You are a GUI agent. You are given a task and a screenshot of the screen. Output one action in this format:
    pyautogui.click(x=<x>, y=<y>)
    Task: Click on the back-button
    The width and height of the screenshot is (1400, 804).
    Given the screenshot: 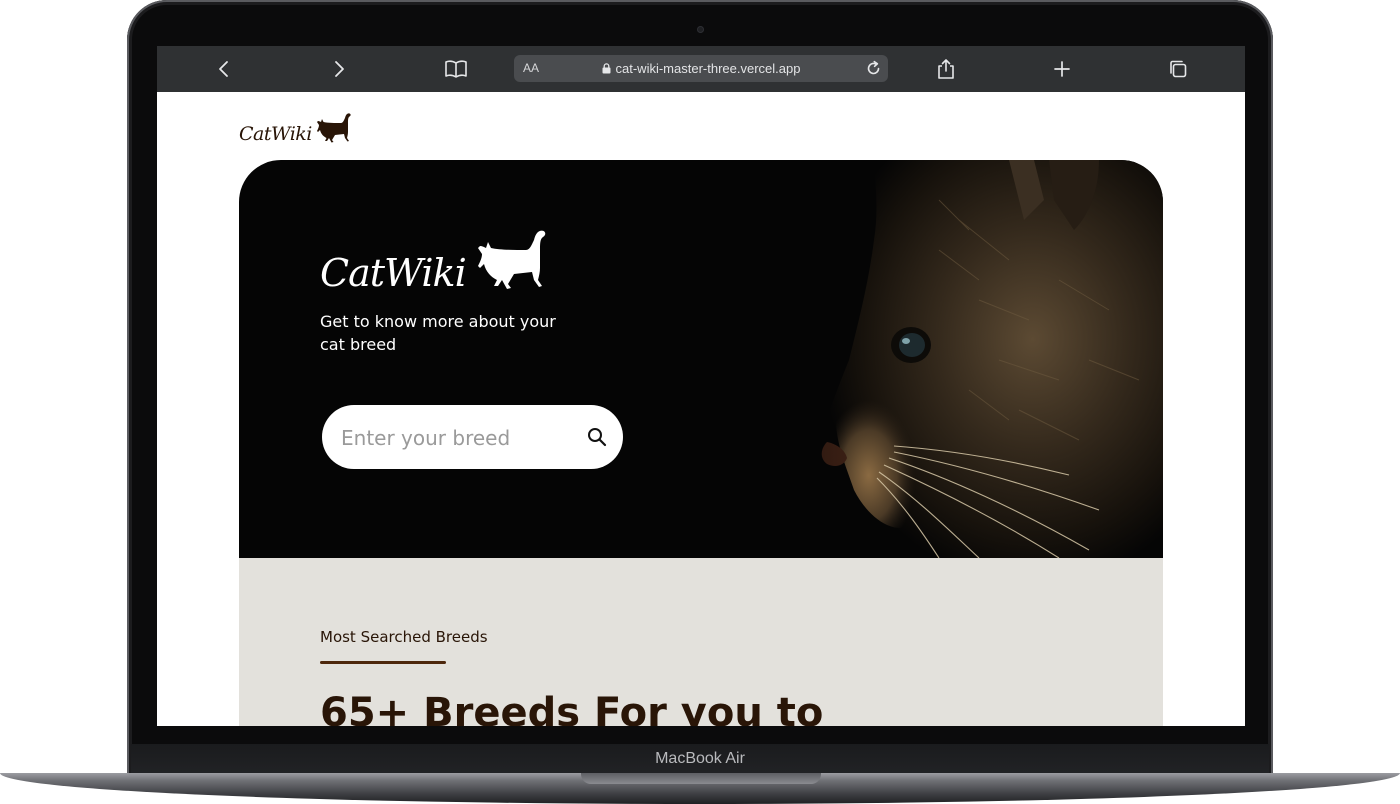 What is the action you would take?
    pyautogui.click(x=224, y=69)
    